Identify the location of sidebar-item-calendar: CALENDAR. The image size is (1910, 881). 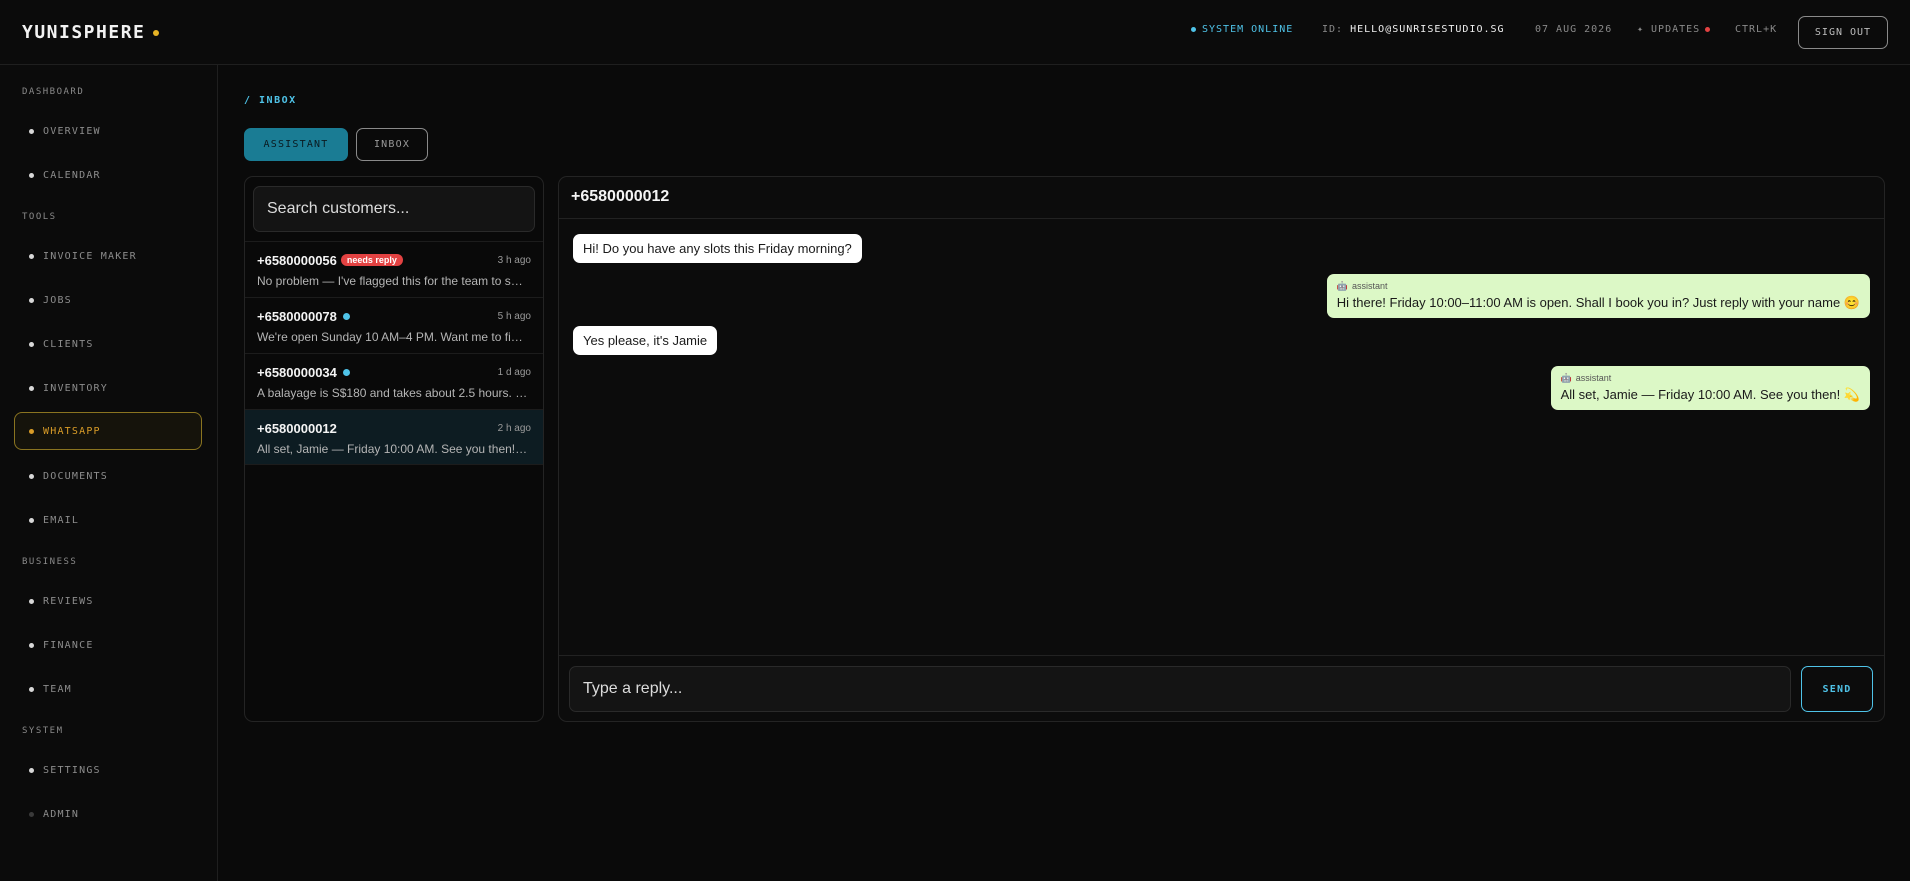
(108, 175).